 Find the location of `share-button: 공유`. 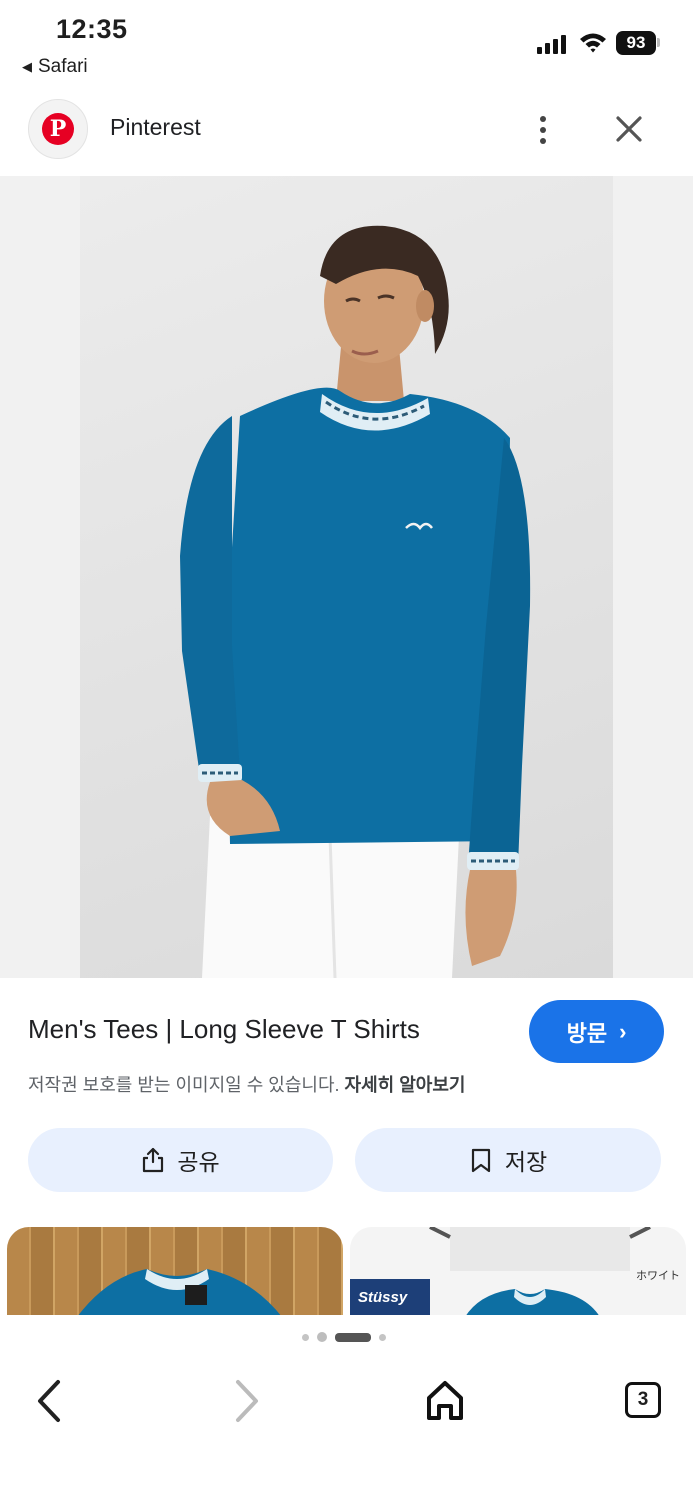

share-button: 공유 is located at coordinates (180, 1160).